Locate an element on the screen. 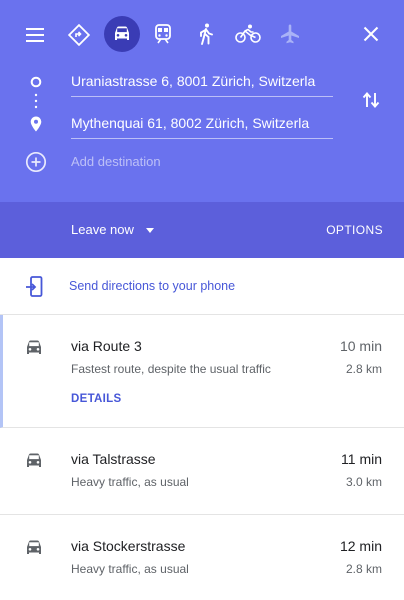 This screenshot has height=600, width=404. close-icon is located at coordinates (371, 34).